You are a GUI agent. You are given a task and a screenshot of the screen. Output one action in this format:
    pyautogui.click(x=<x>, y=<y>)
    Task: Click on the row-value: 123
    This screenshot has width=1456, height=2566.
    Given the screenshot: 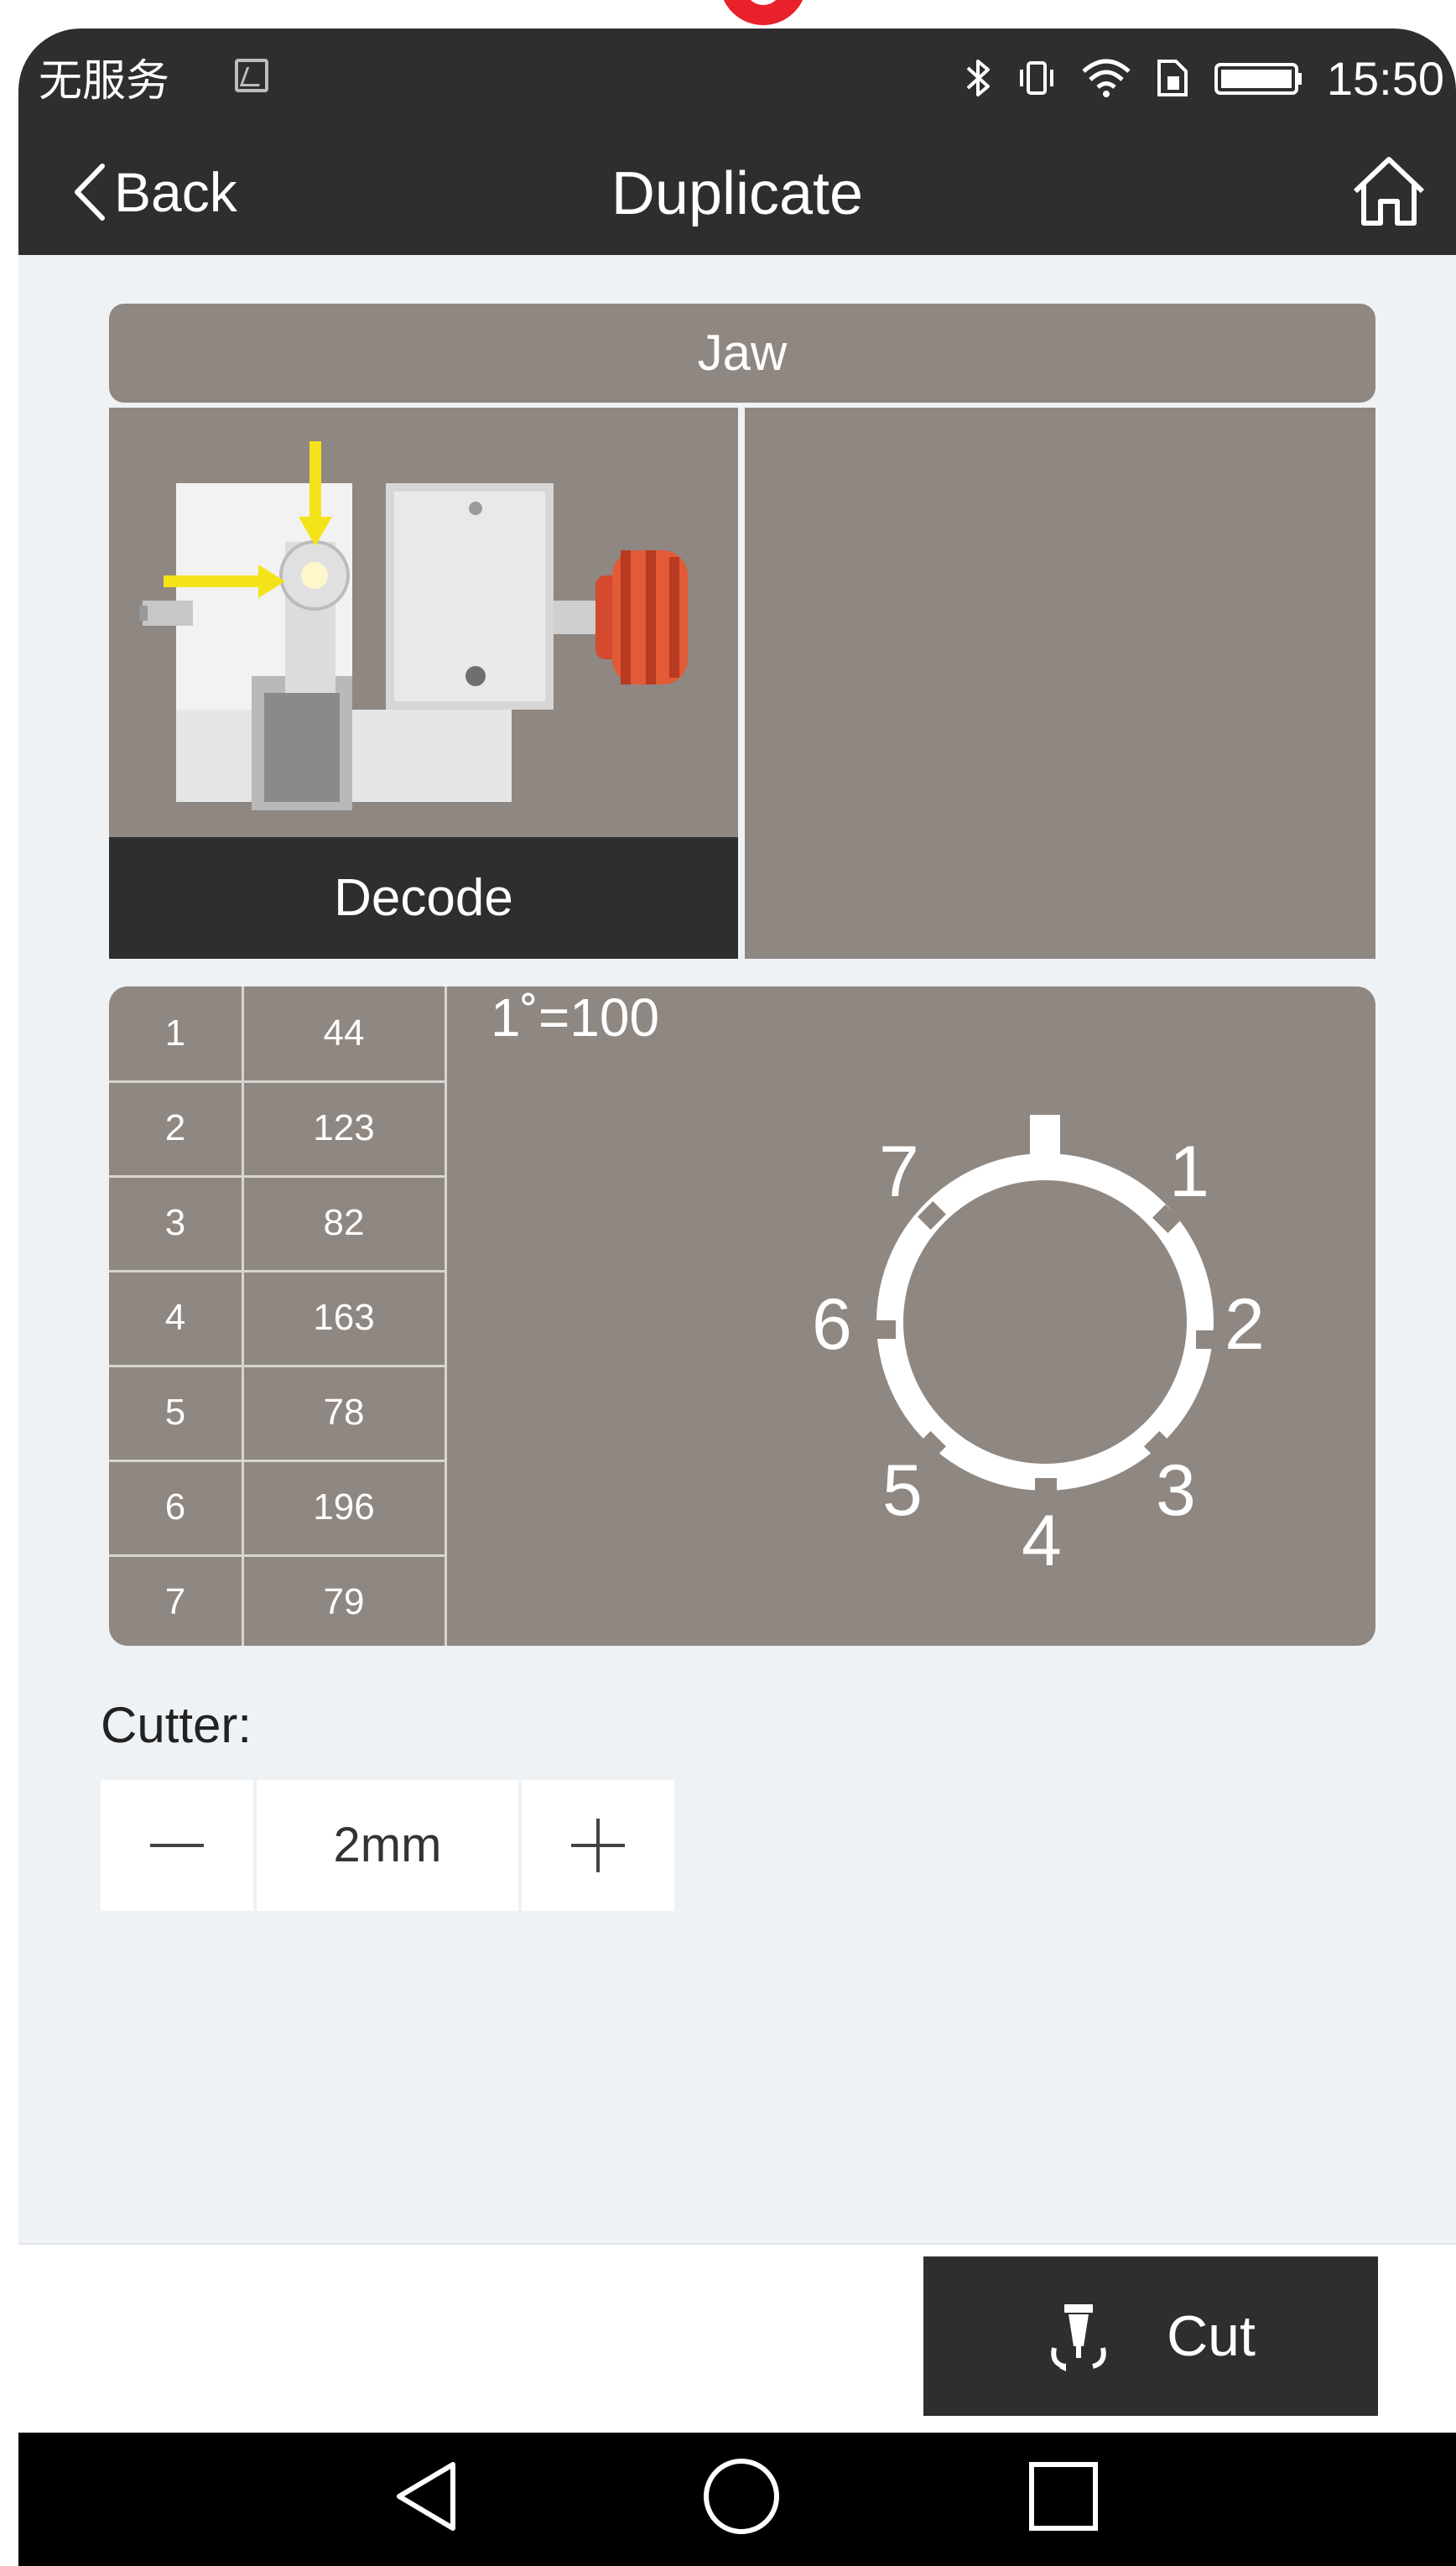 What is the action you would take?
    pyautogui.click(x=344, y=1127)
    